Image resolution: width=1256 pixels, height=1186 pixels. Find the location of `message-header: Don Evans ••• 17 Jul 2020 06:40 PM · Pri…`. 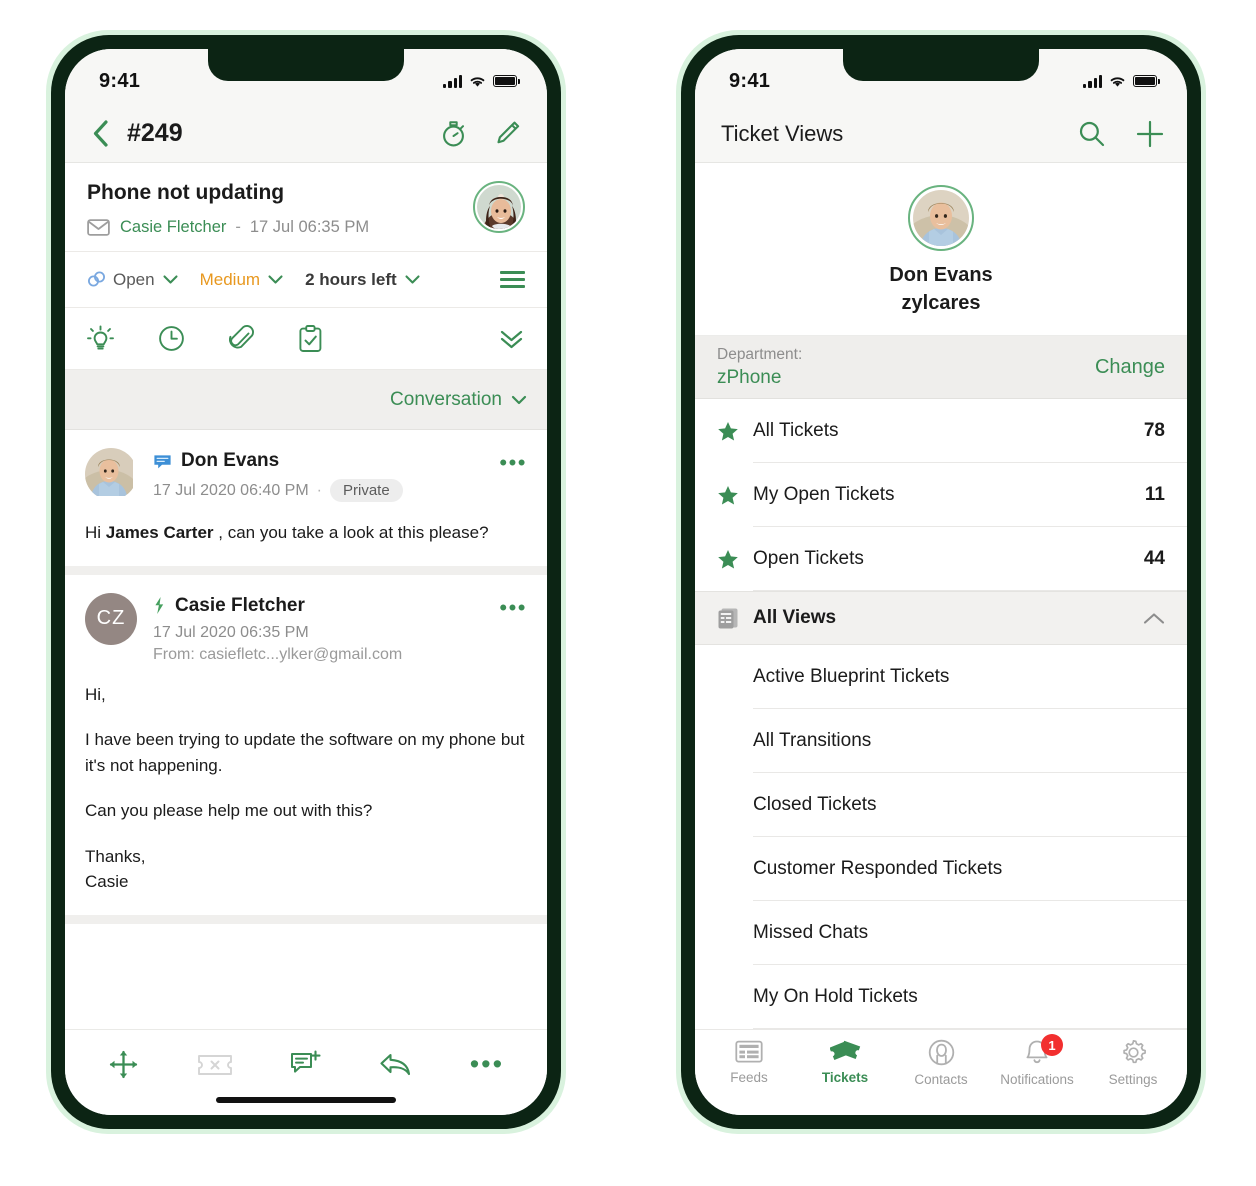

message-header: Don Evans ••• 17 Jul 2020 06:40 PM · Pri… is located at coordinates (306, 475).